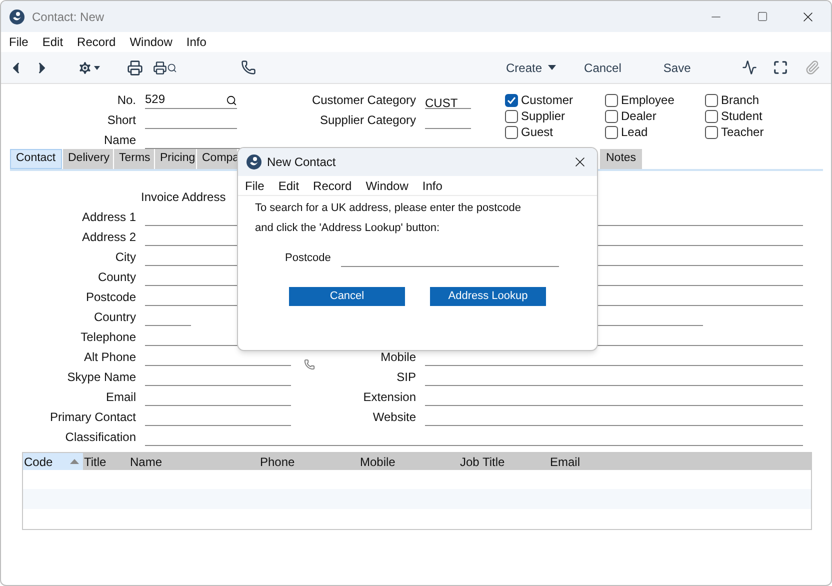 This screenshot has width=832, height=586. What do you see at coordinates (109, 357) in the screenshot?
I see `field-label: Alt Phone` at bounding box center [109, 357].